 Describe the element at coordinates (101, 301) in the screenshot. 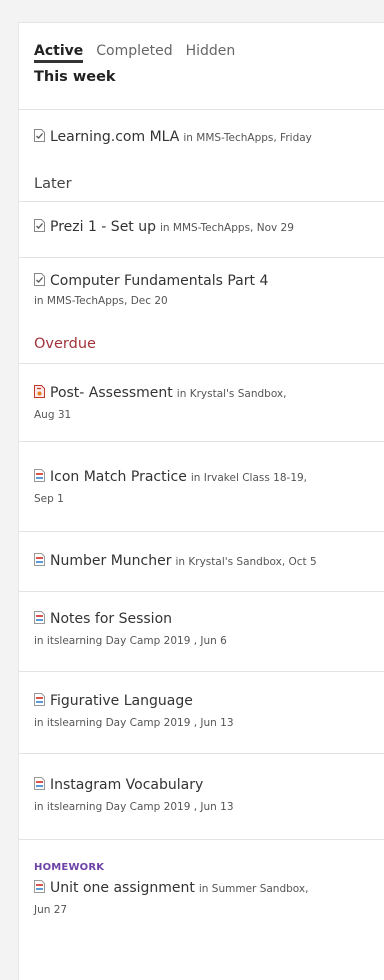

I see `task-meta: in MMS-TechApps, Dec 20` at that location.